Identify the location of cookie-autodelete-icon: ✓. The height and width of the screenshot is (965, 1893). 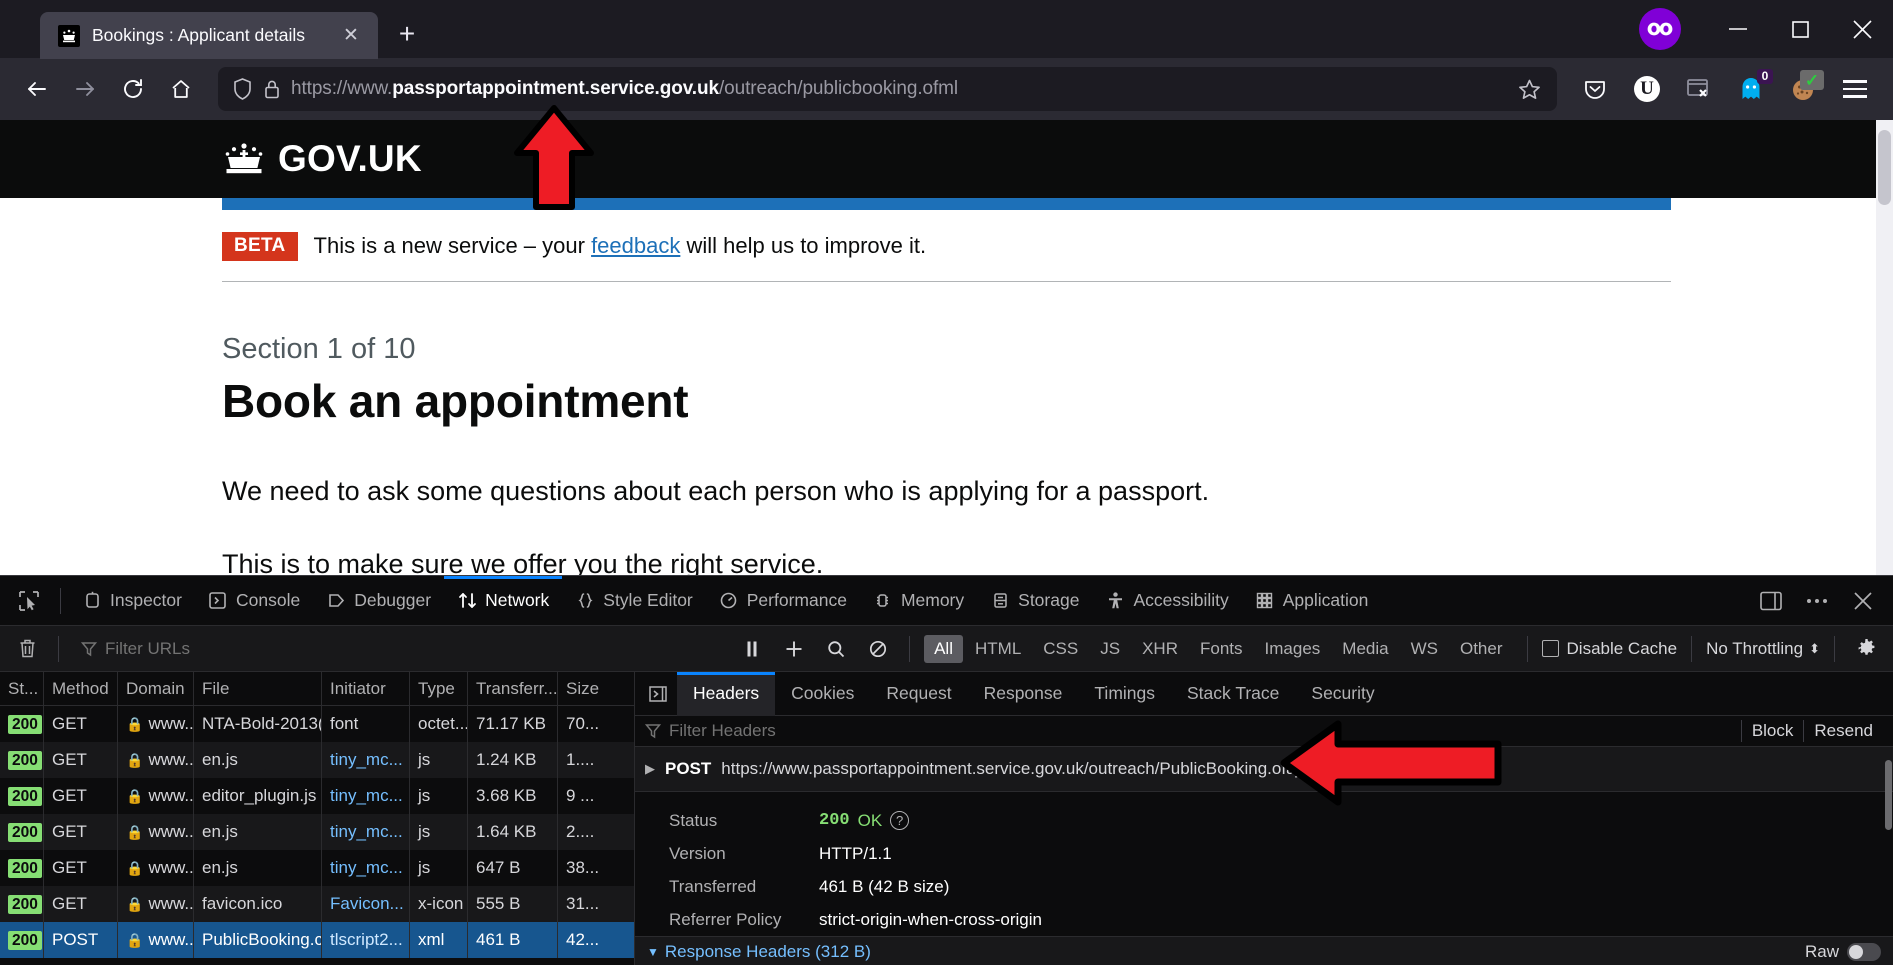
(1803, 89).